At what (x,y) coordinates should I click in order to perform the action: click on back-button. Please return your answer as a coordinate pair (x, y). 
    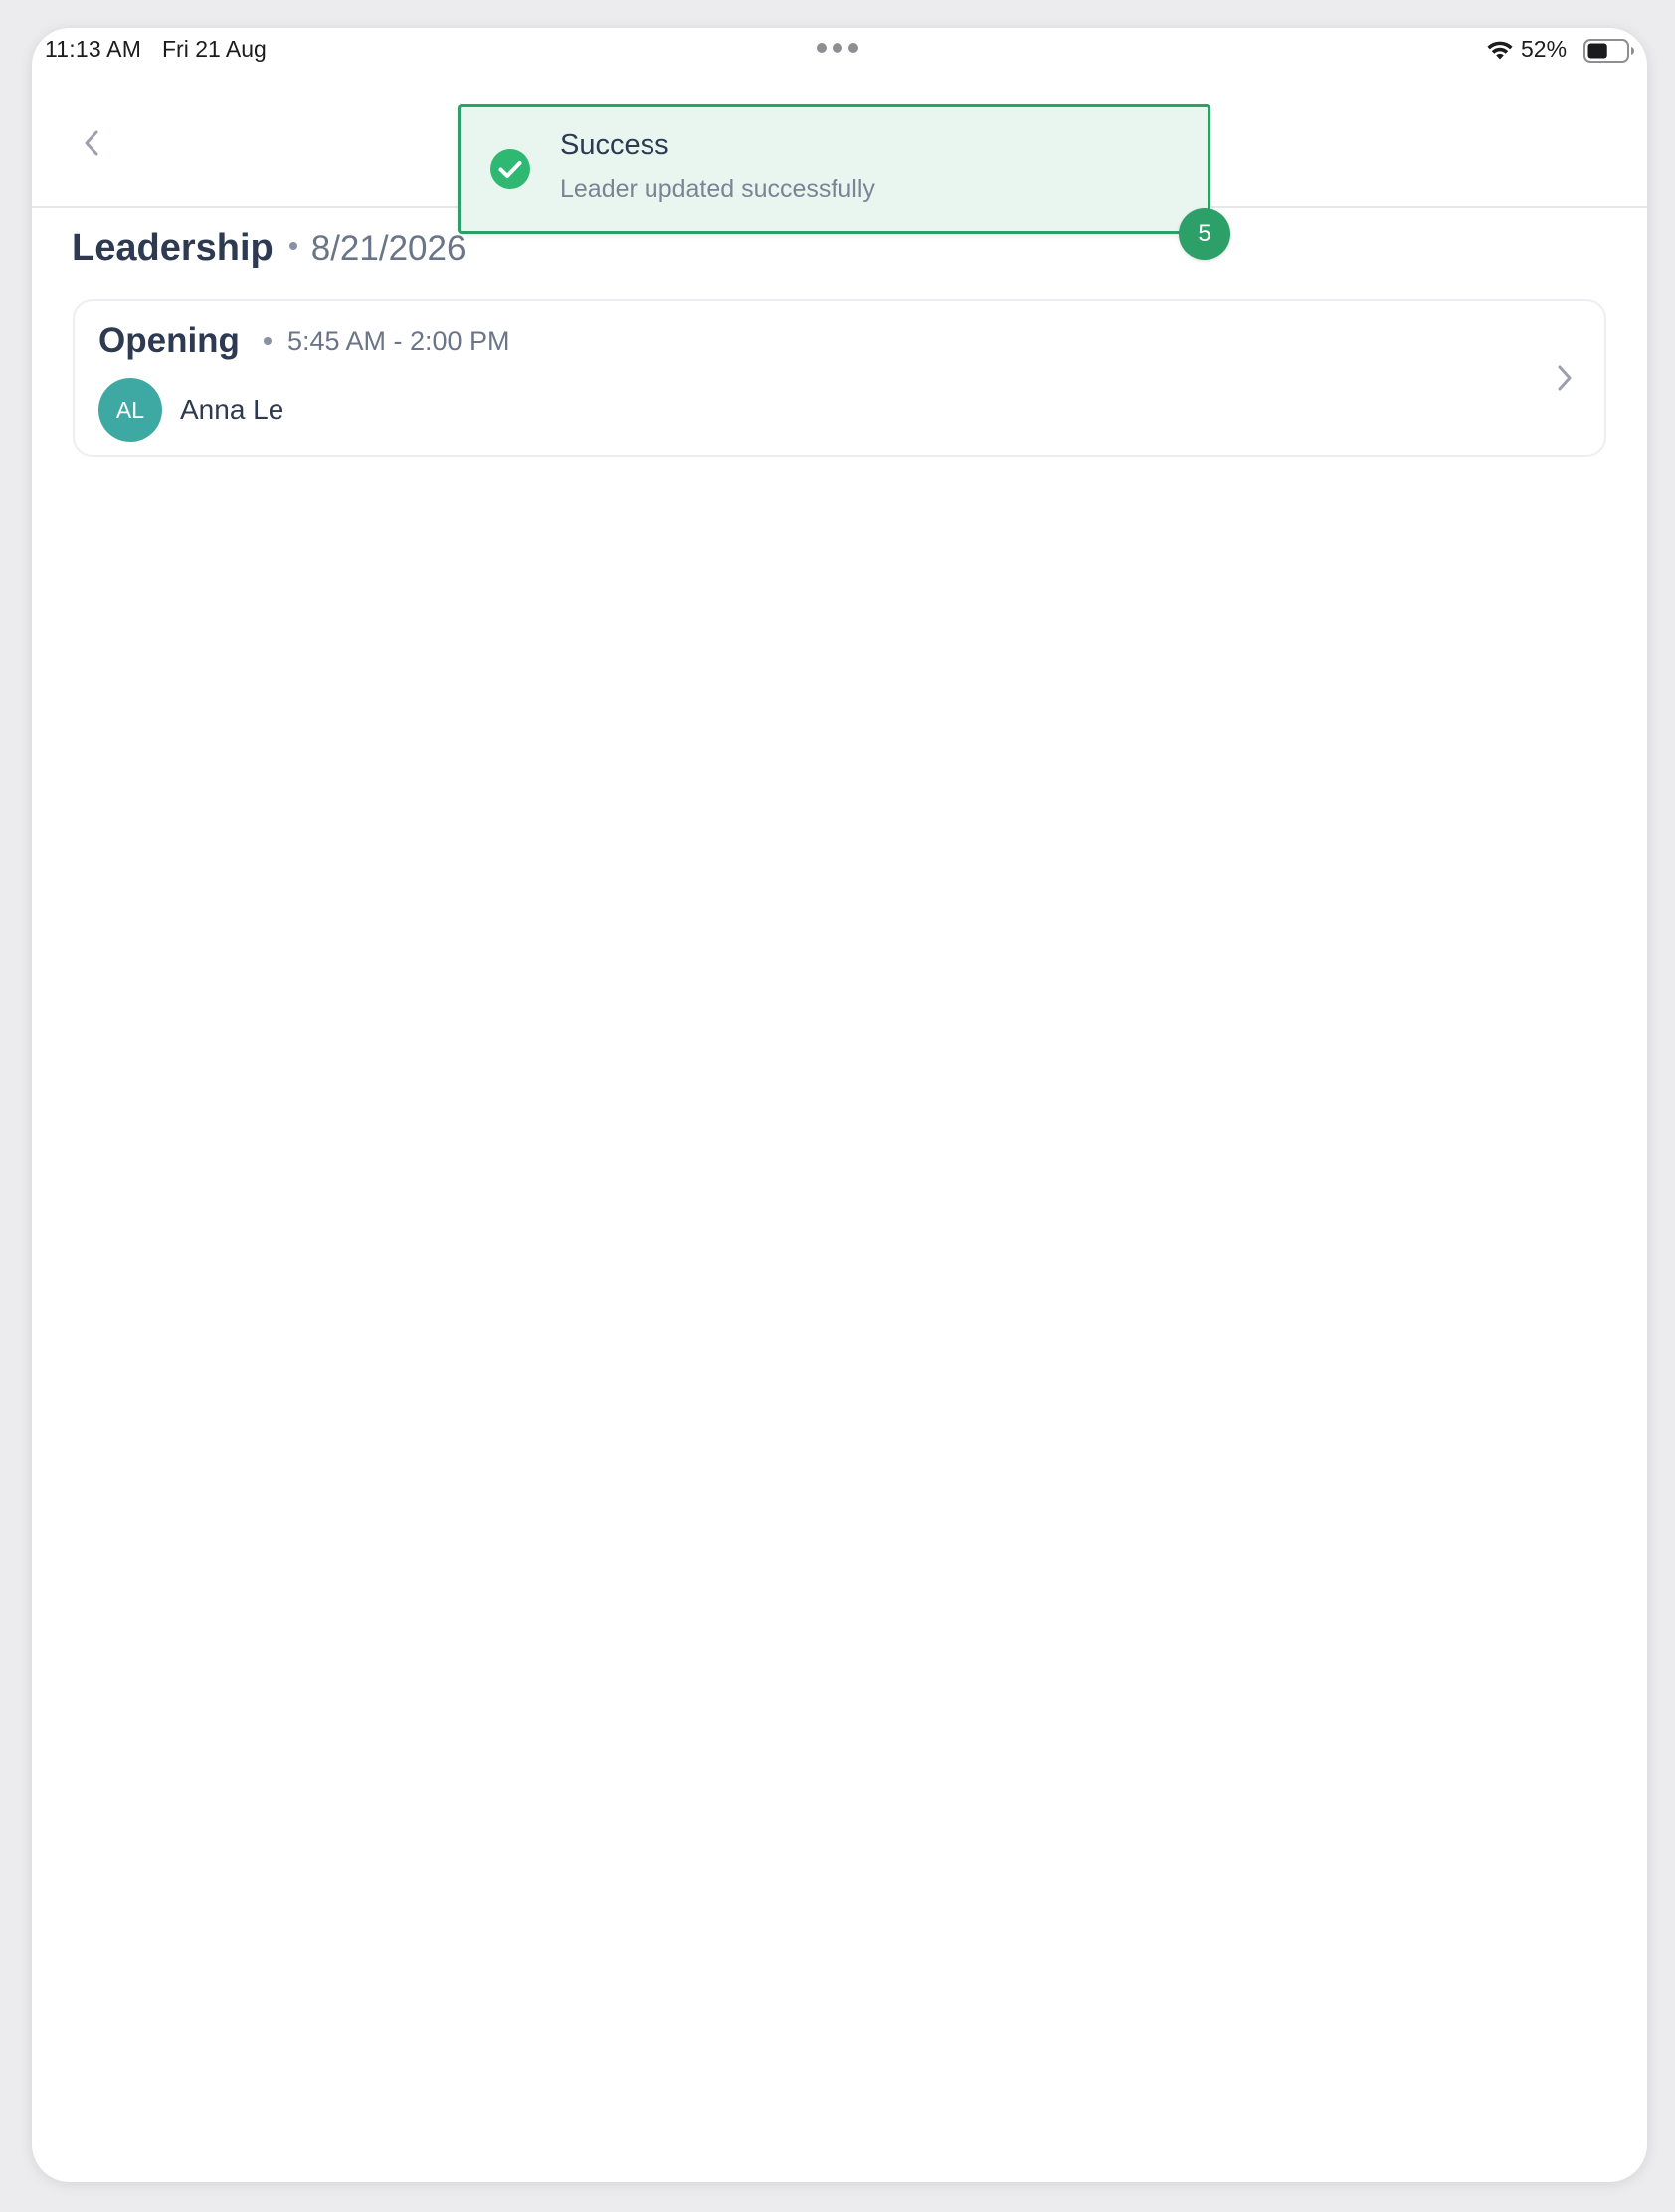
    Looking at the image, I should click on (92, 143).